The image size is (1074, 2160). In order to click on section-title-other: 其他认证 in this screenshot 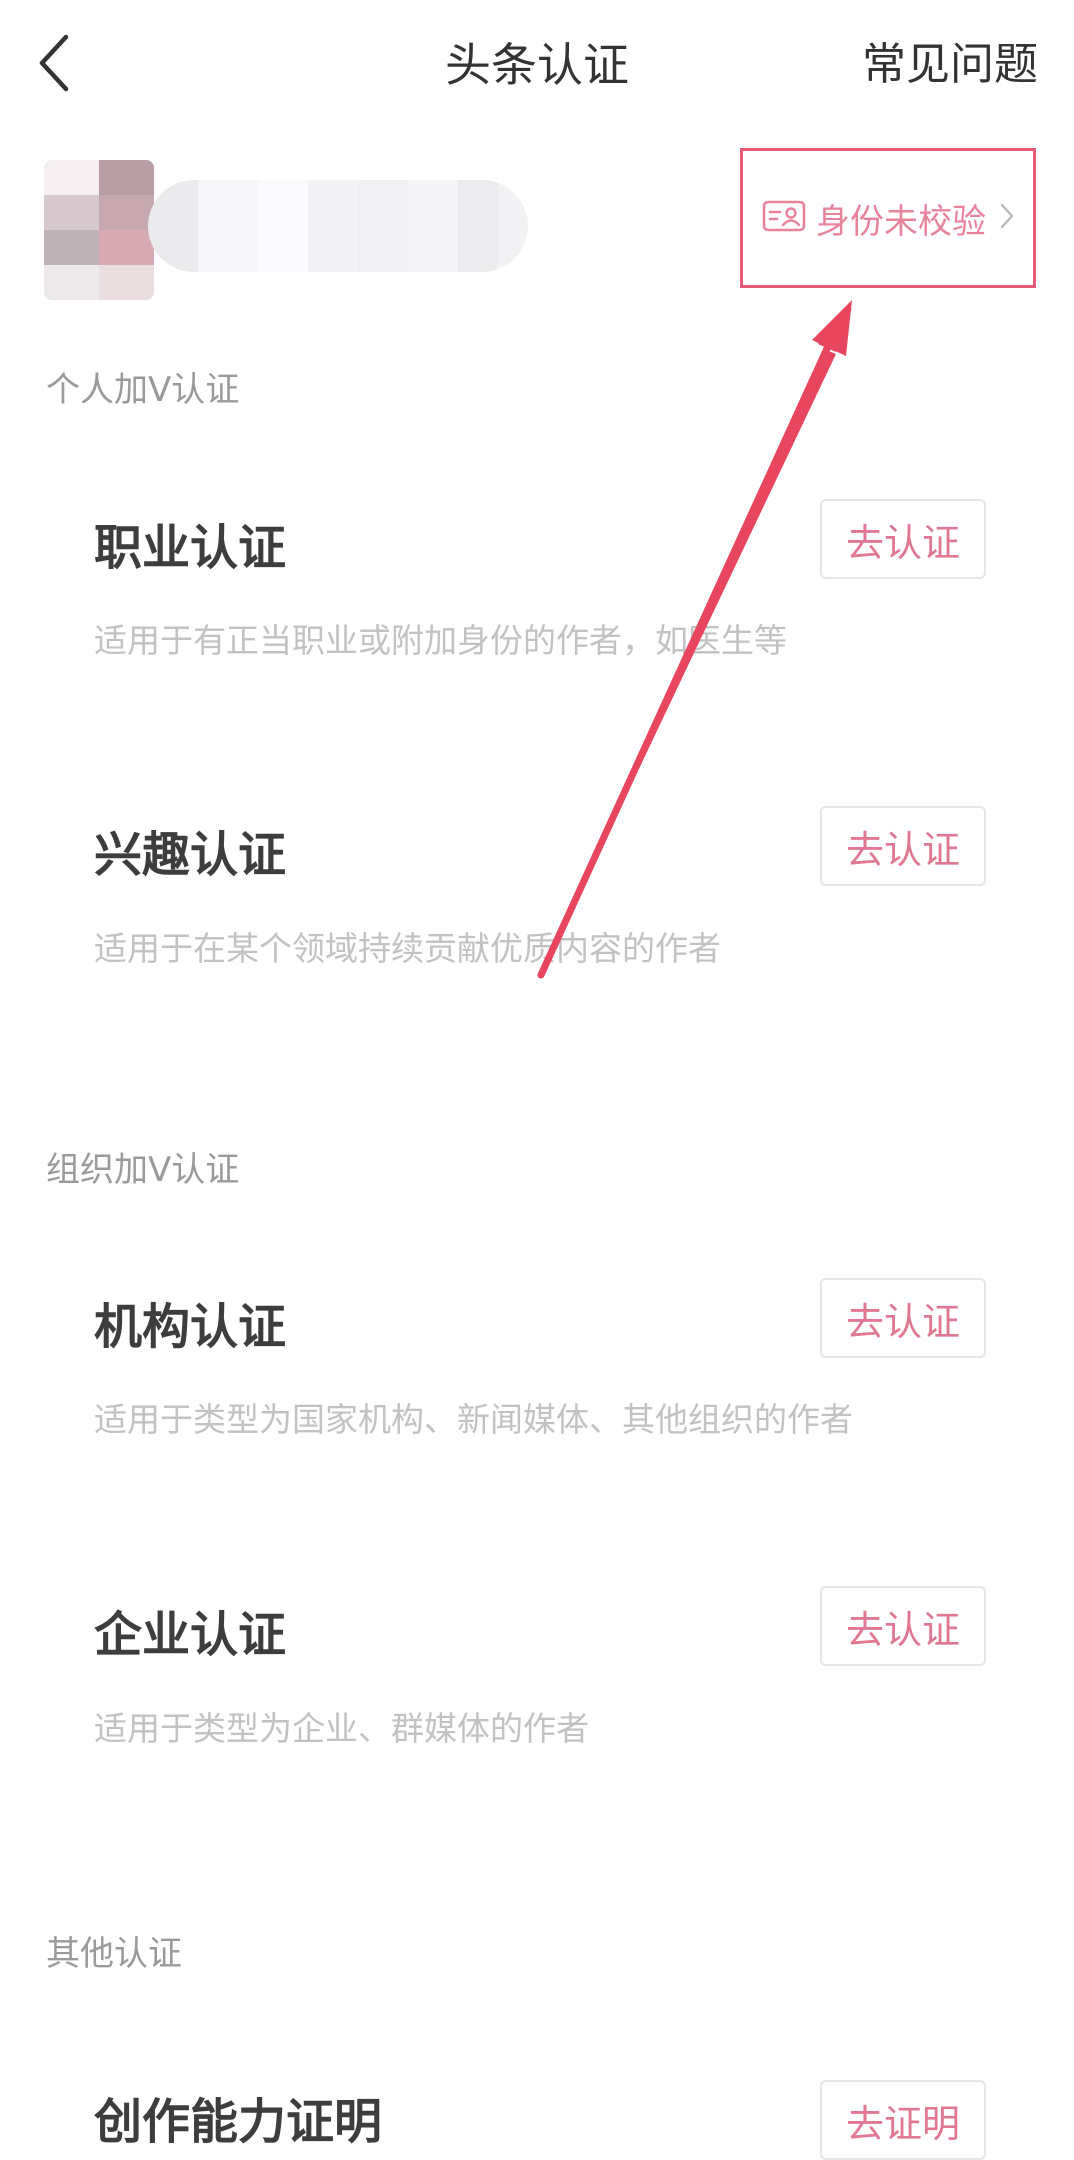, I will do `click(114, 1954)`.